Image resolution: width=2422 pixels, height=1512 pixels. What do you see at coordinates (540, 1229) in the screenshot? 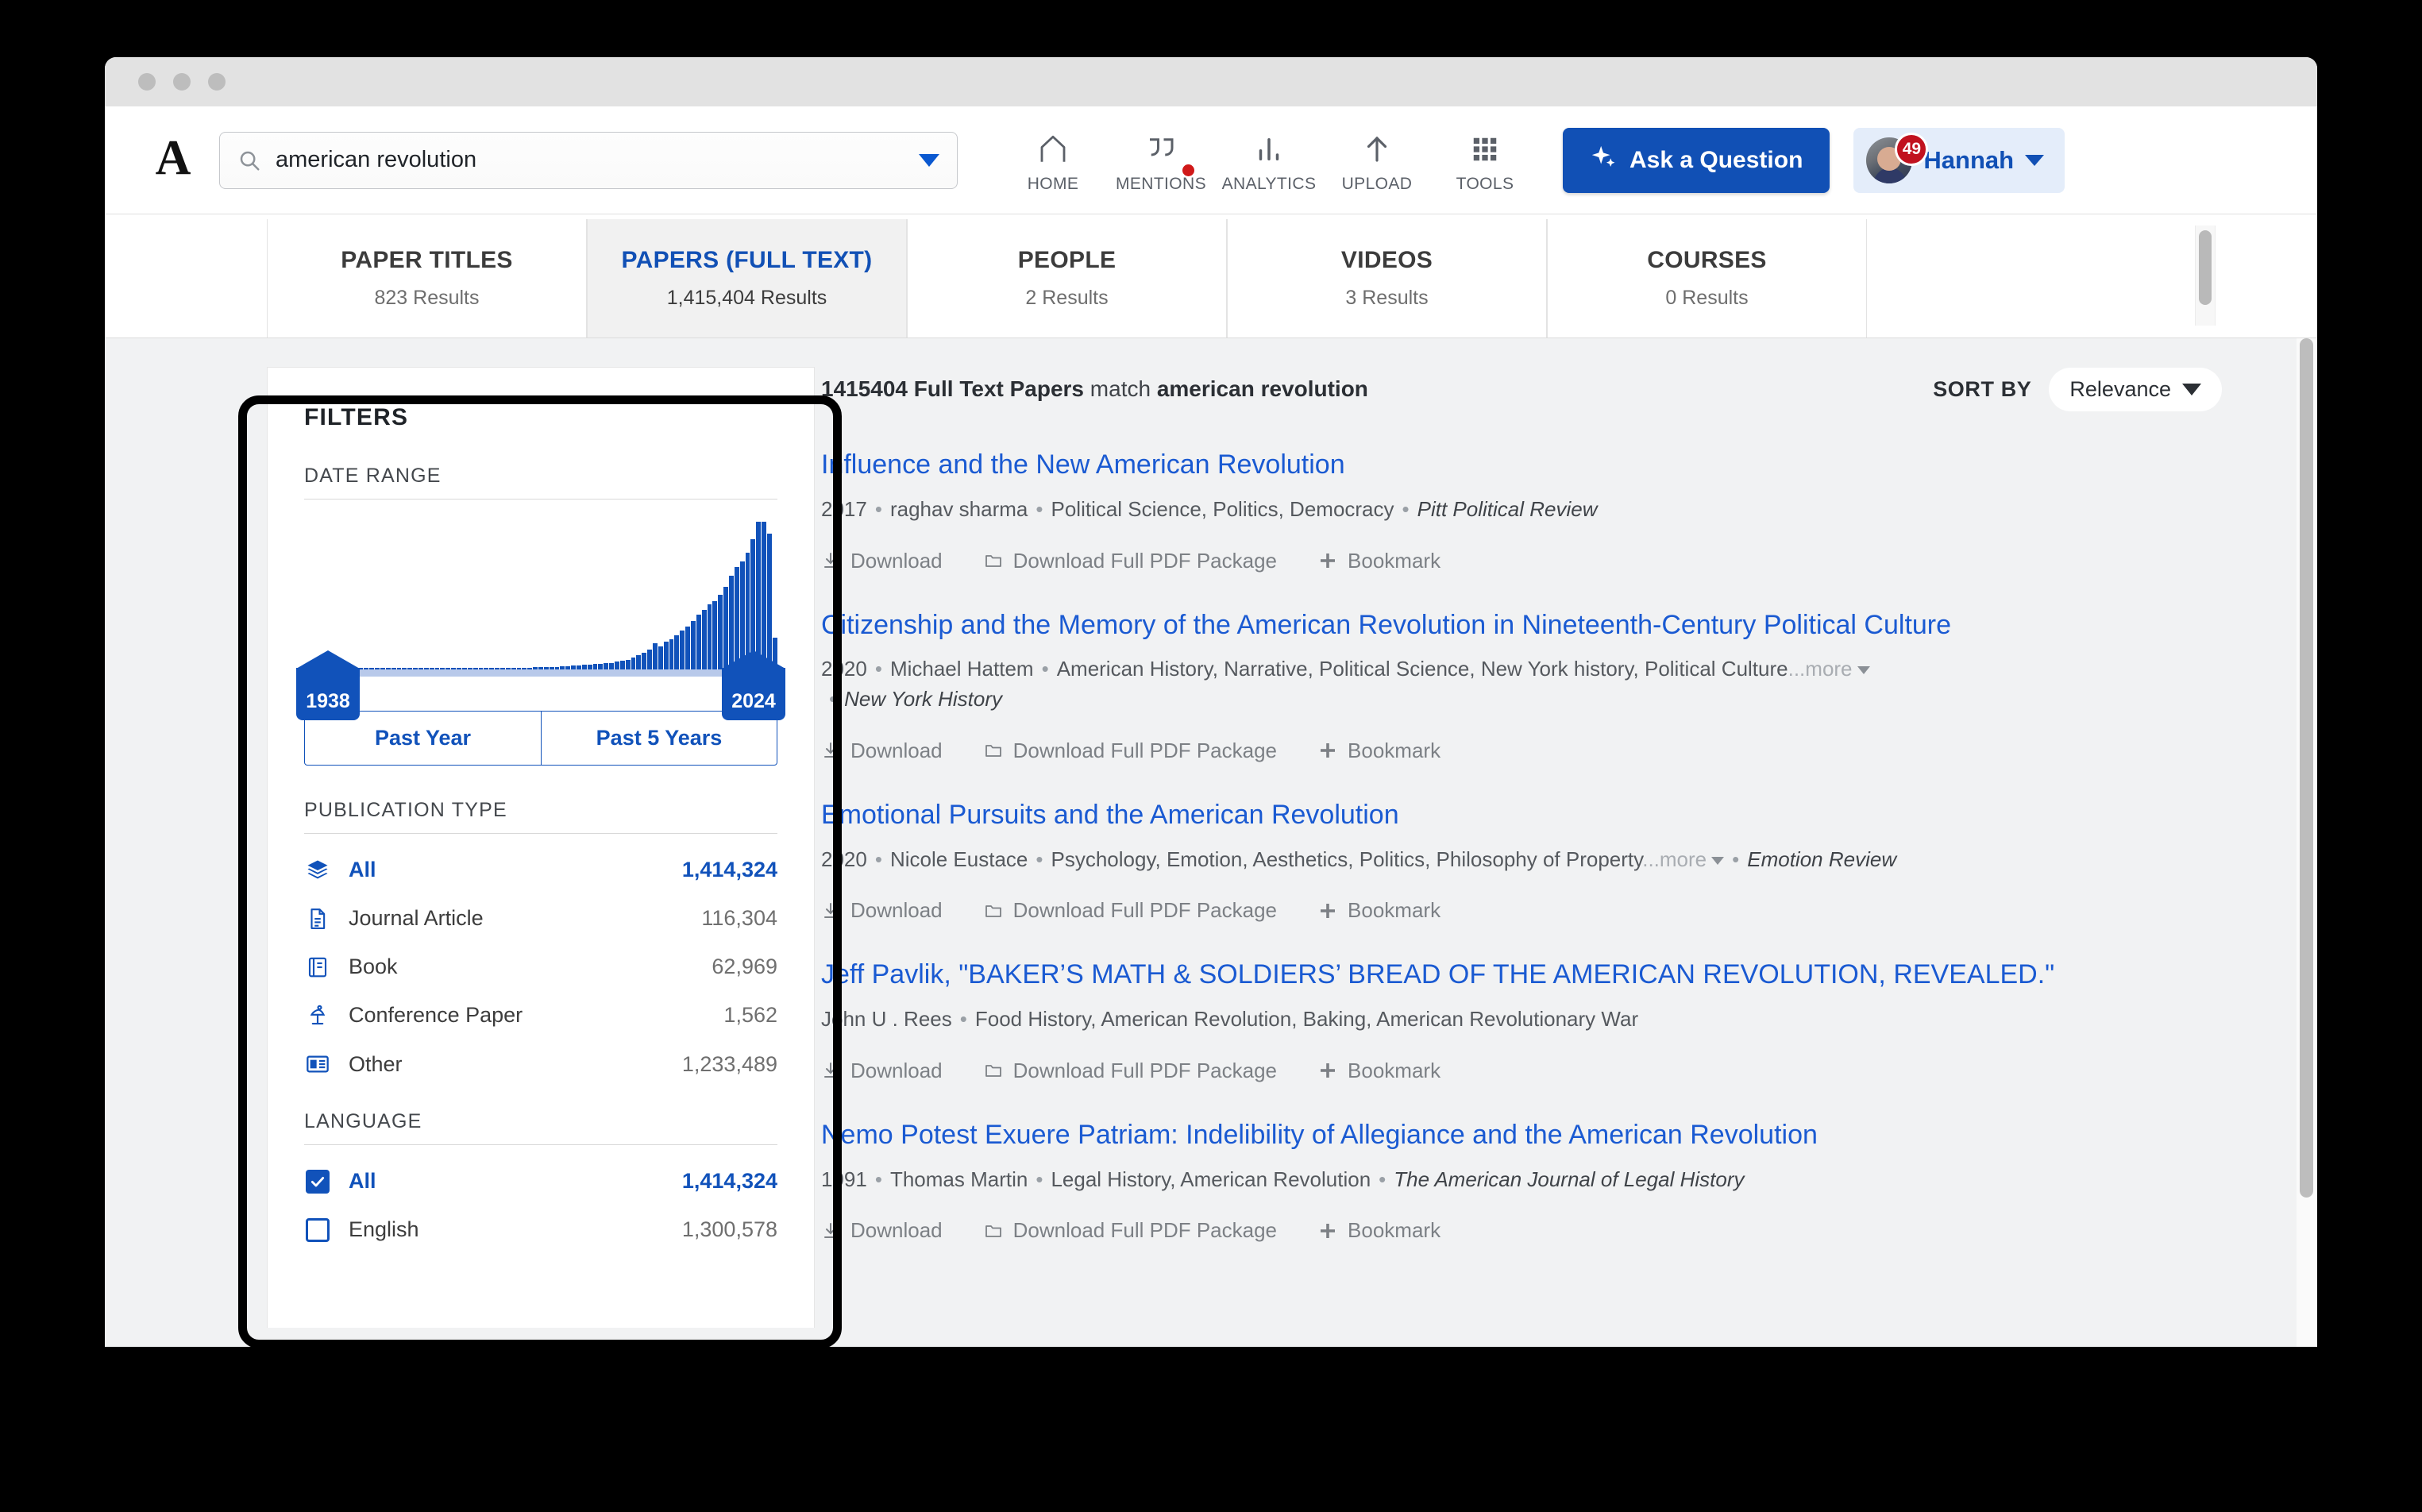
I see `language-row-english: English 1,300,578` at bounding box center [540, 1229].